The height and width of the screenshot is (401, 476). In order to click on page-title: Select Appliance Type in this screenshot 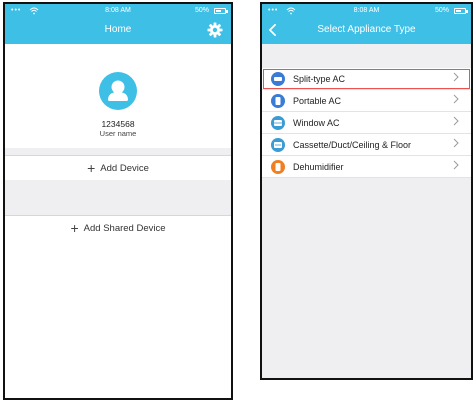, I will do `click(366, 29)`.